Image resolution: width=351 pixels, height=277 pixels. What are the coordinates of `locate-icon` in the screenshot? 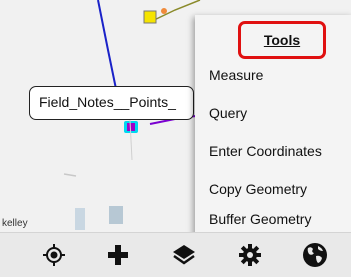 It's located at (54, 255).